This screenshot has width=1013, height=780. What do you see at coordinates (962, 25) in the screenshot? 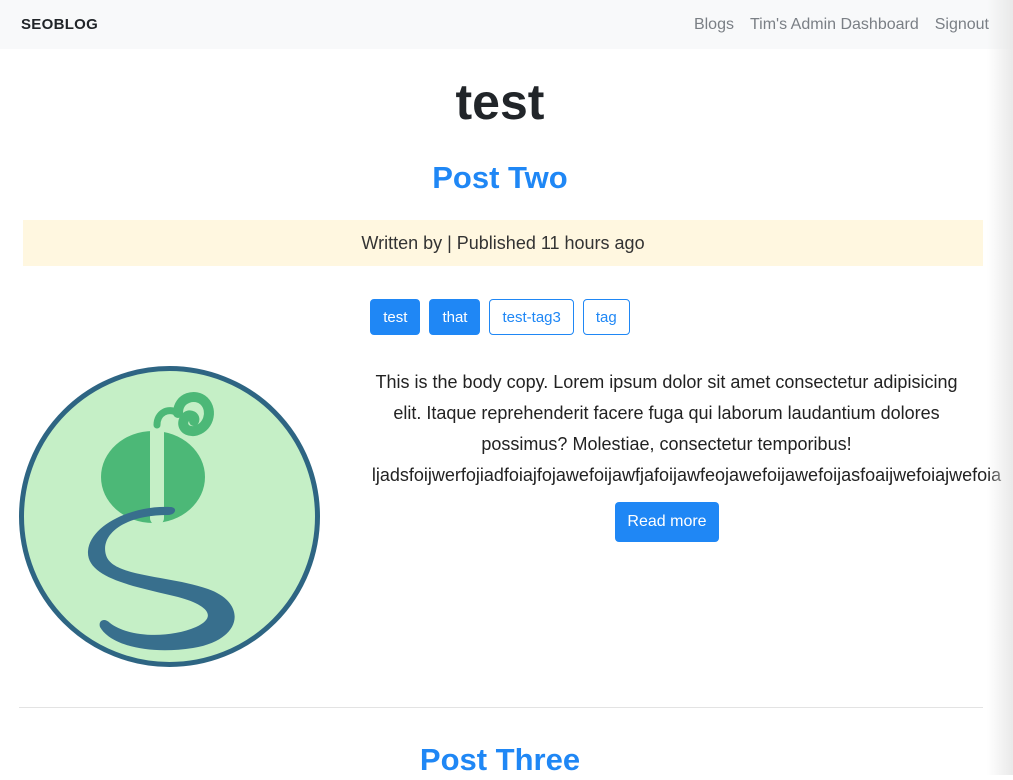
I see `nav-link-signout: Signout` at bounding box center [962, 25].